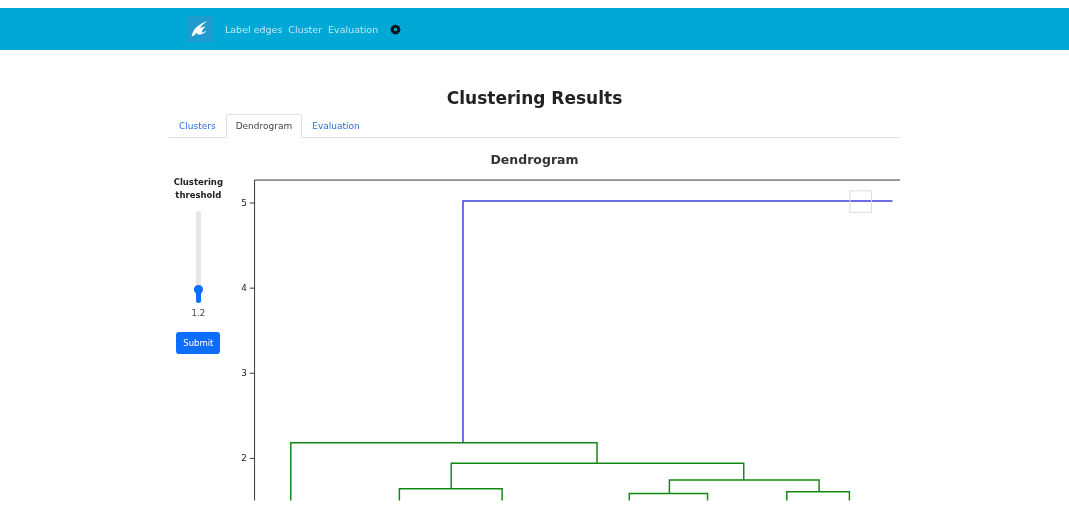  What do you see at coordinates (264, 126) in the screenshot?
I see `tab: Dendrogram` at bounding box center [264, 126].